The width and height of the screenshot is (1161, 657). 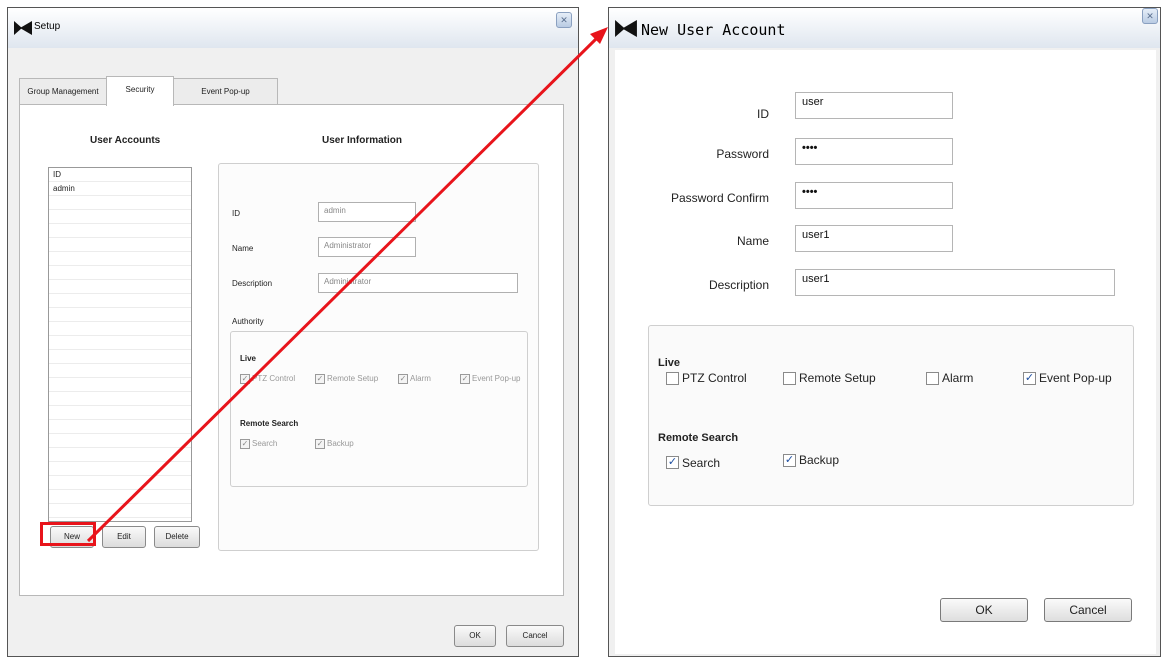 I want to click on password-confirm-field: ••••, so click(x=874, y=195).